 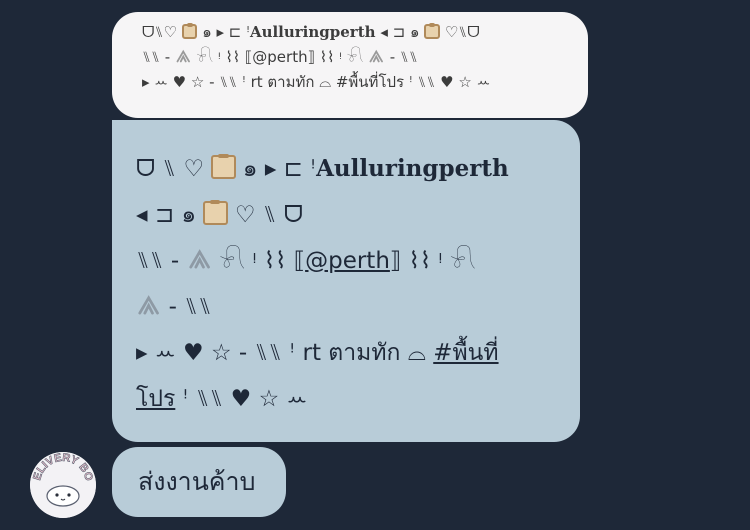 What do you see at coordinates (279, 169) in the screenshot?
I see `message-symbols: ๑ ▸ ⊏ ꜝ` at bounding box center [279, 169].